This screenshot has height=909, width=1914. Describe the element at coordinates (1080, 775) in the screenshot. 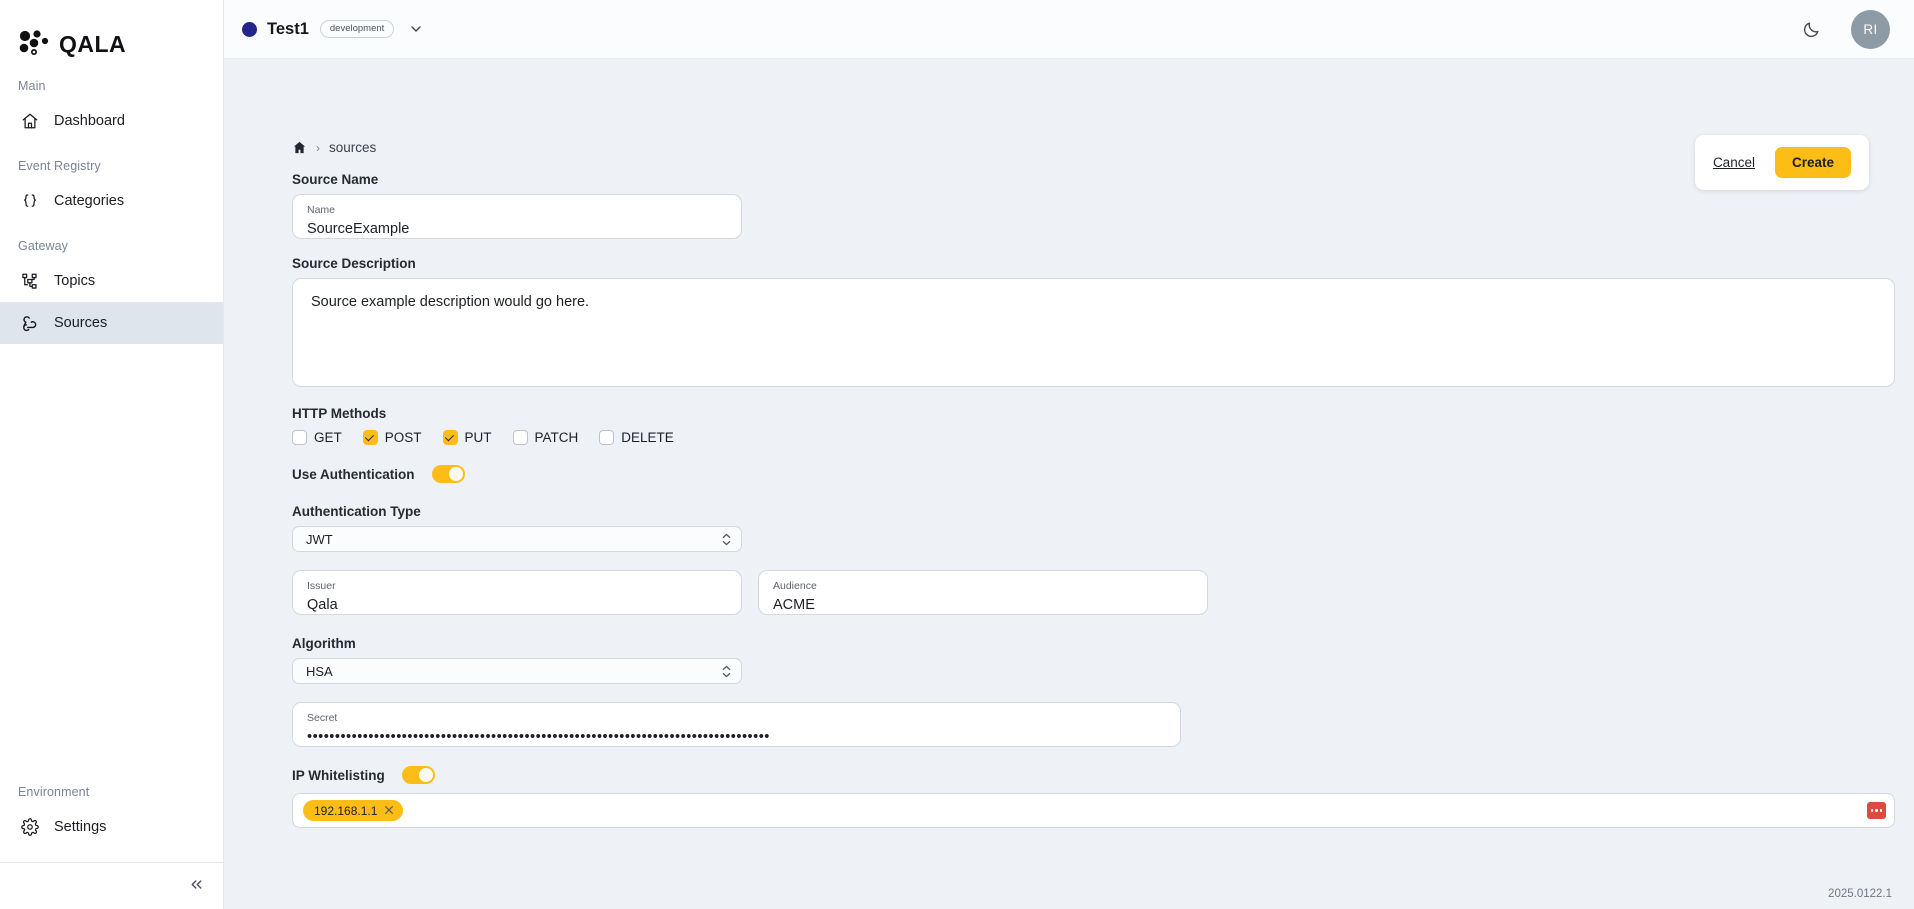

I see `ip-whitelisting-row: IP Whitelisting` at that location.